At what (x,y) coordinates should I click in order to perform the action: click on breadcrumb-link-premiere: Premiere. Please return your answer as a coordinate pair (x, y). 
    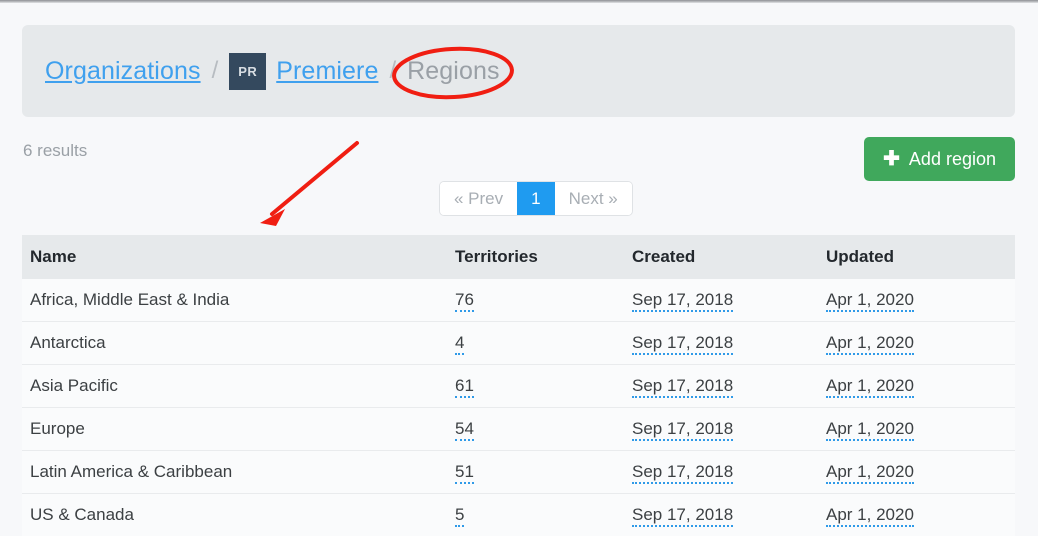
    Looking at the image, I should click on (327, 71).